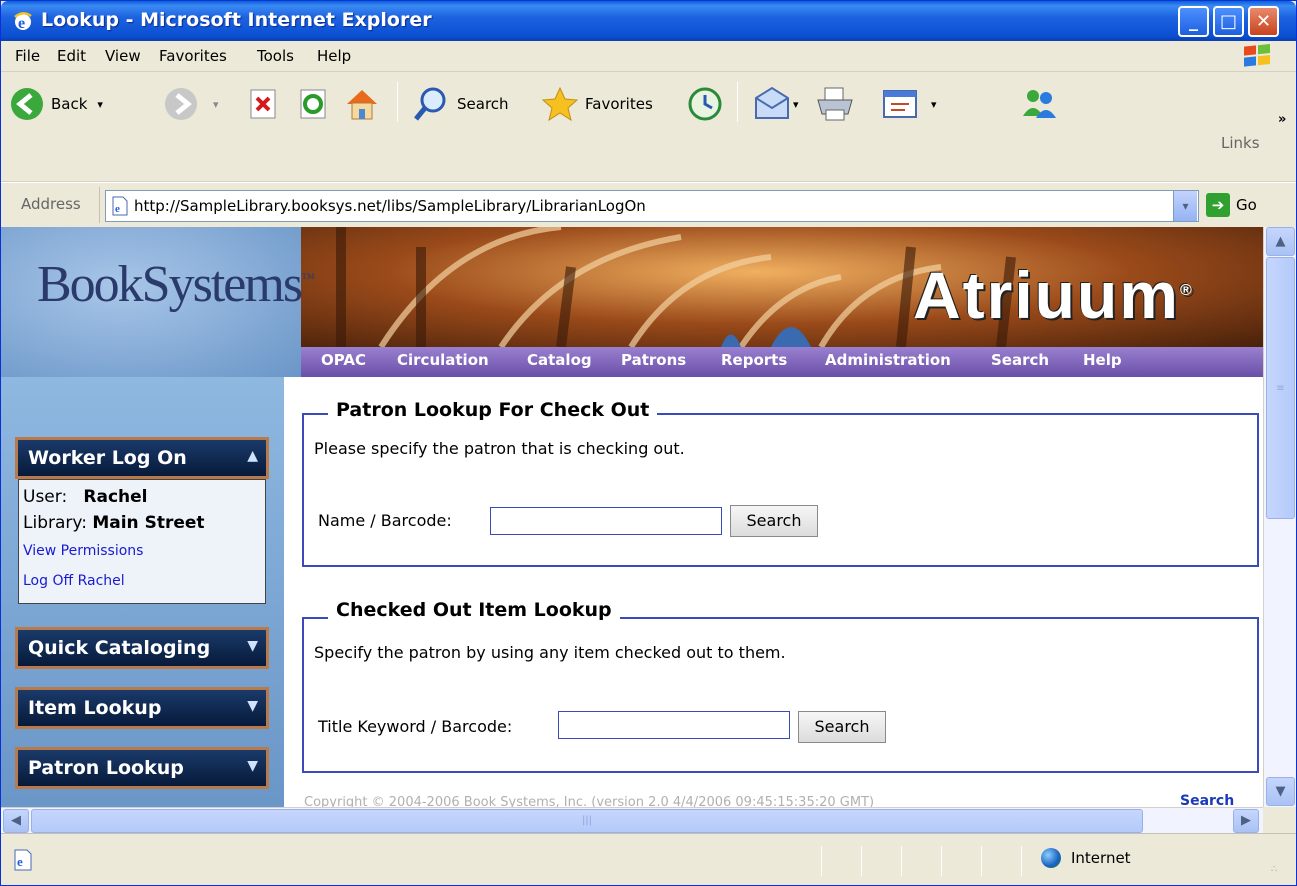 The height and width of the screenshot is (886, 1297). I want to click on maximize-button: □, so click(1228, 21).